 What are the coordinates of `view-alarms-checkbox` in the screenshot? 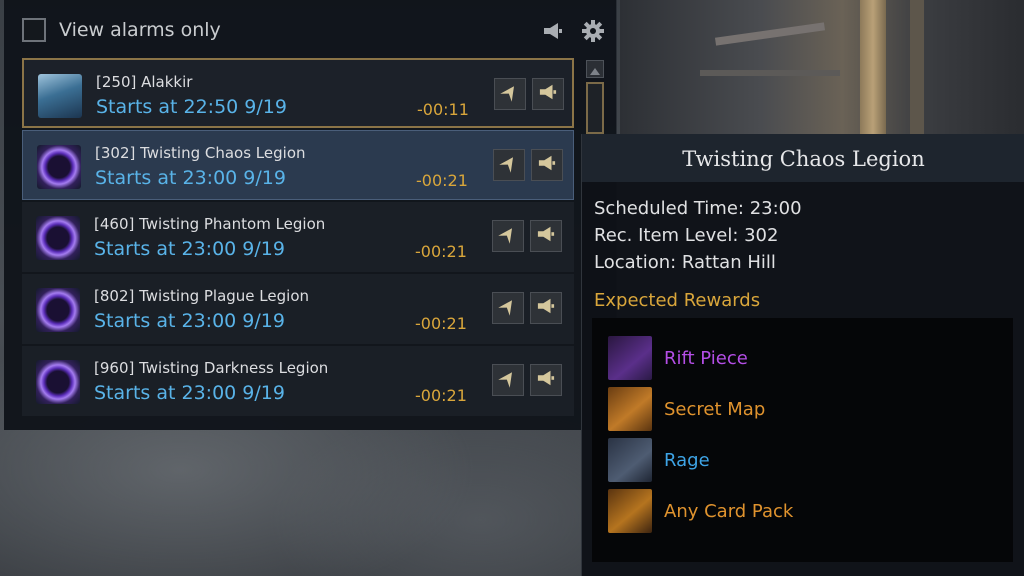 It's located at (34, 30).